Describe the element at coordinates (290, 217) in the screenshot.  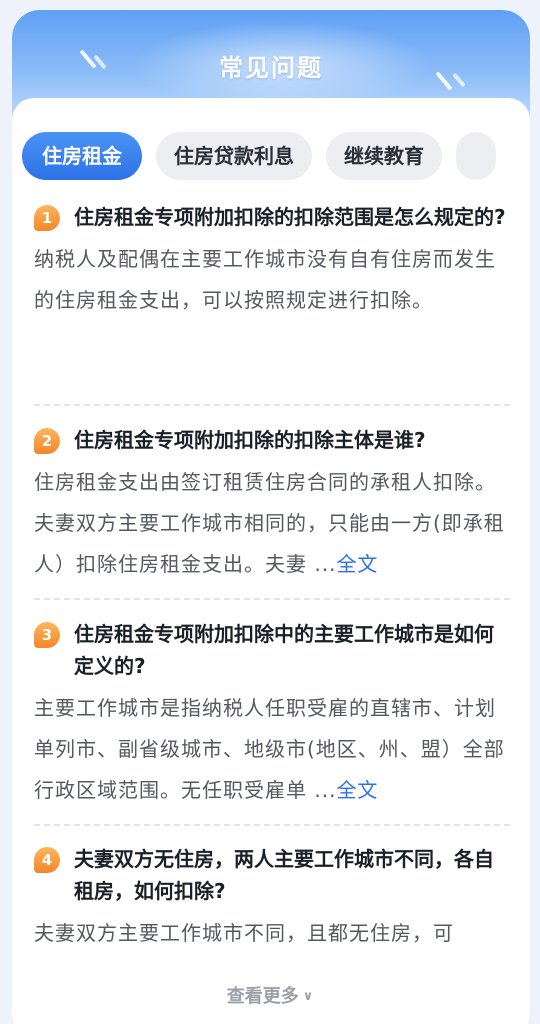
I see `faq-question: 住房租金专项附加扣除的扣除范围是怎么规定的?` at that location.